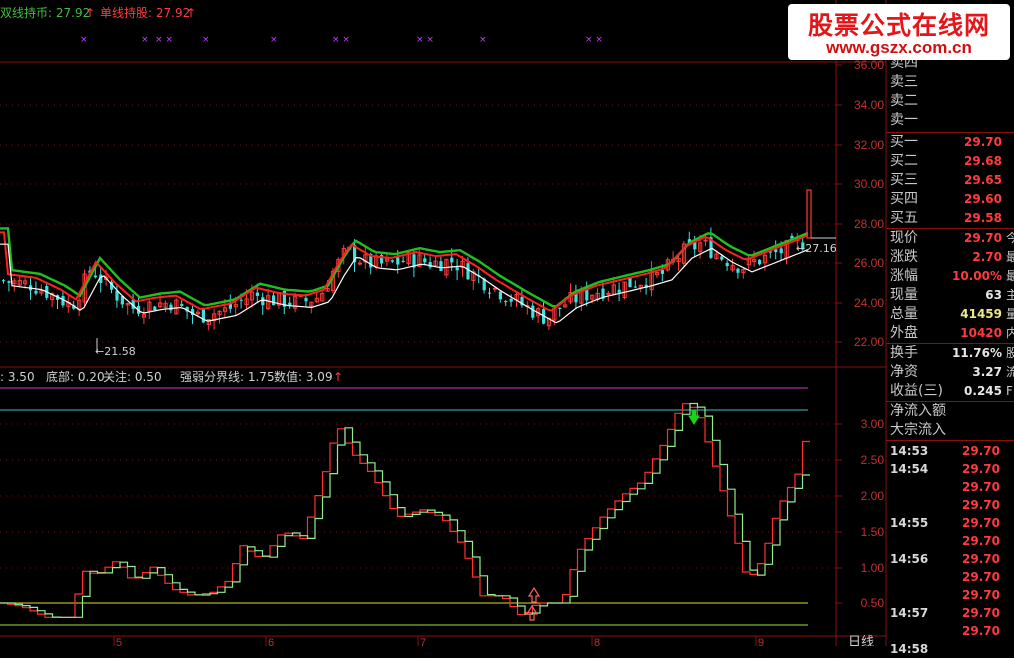  What do you see at coordinates (981, 333) in the screenshot?
I see `quote-value: 10420` at bounding box center [981, 333].